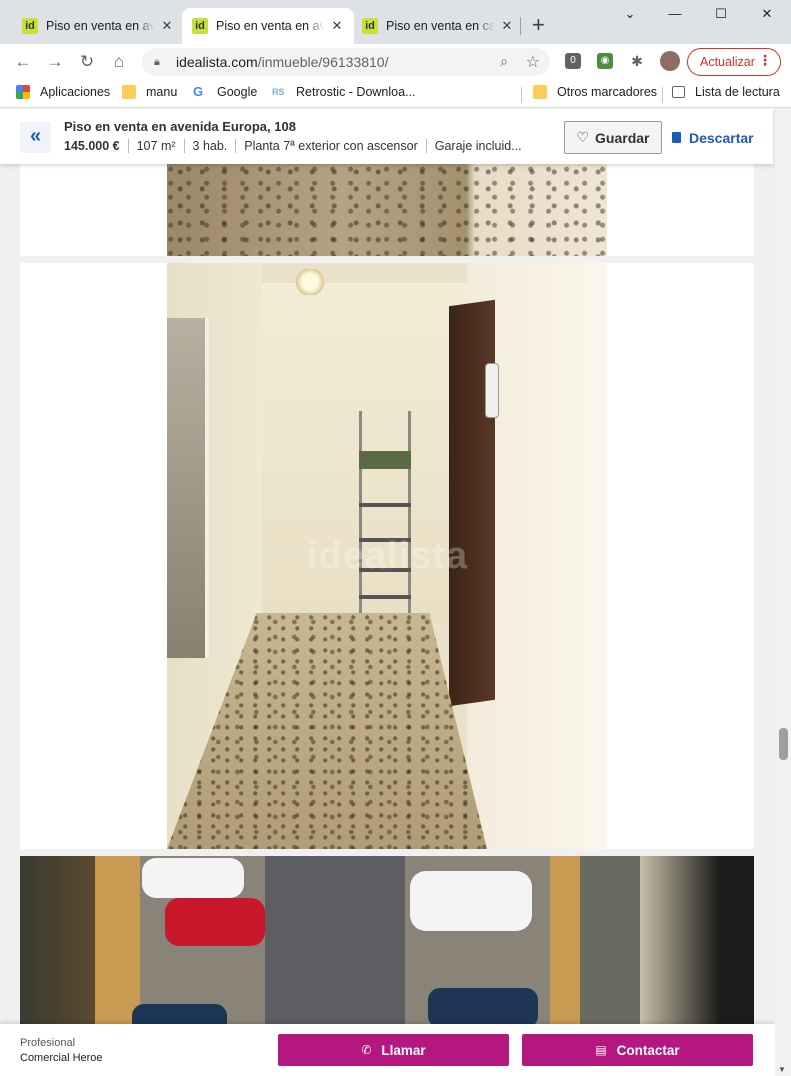 This screenshot has height=1076, width=791. Describe the element at coordinates (23, 92) in the screenshot. I see `apps-grid-icon` at that location.